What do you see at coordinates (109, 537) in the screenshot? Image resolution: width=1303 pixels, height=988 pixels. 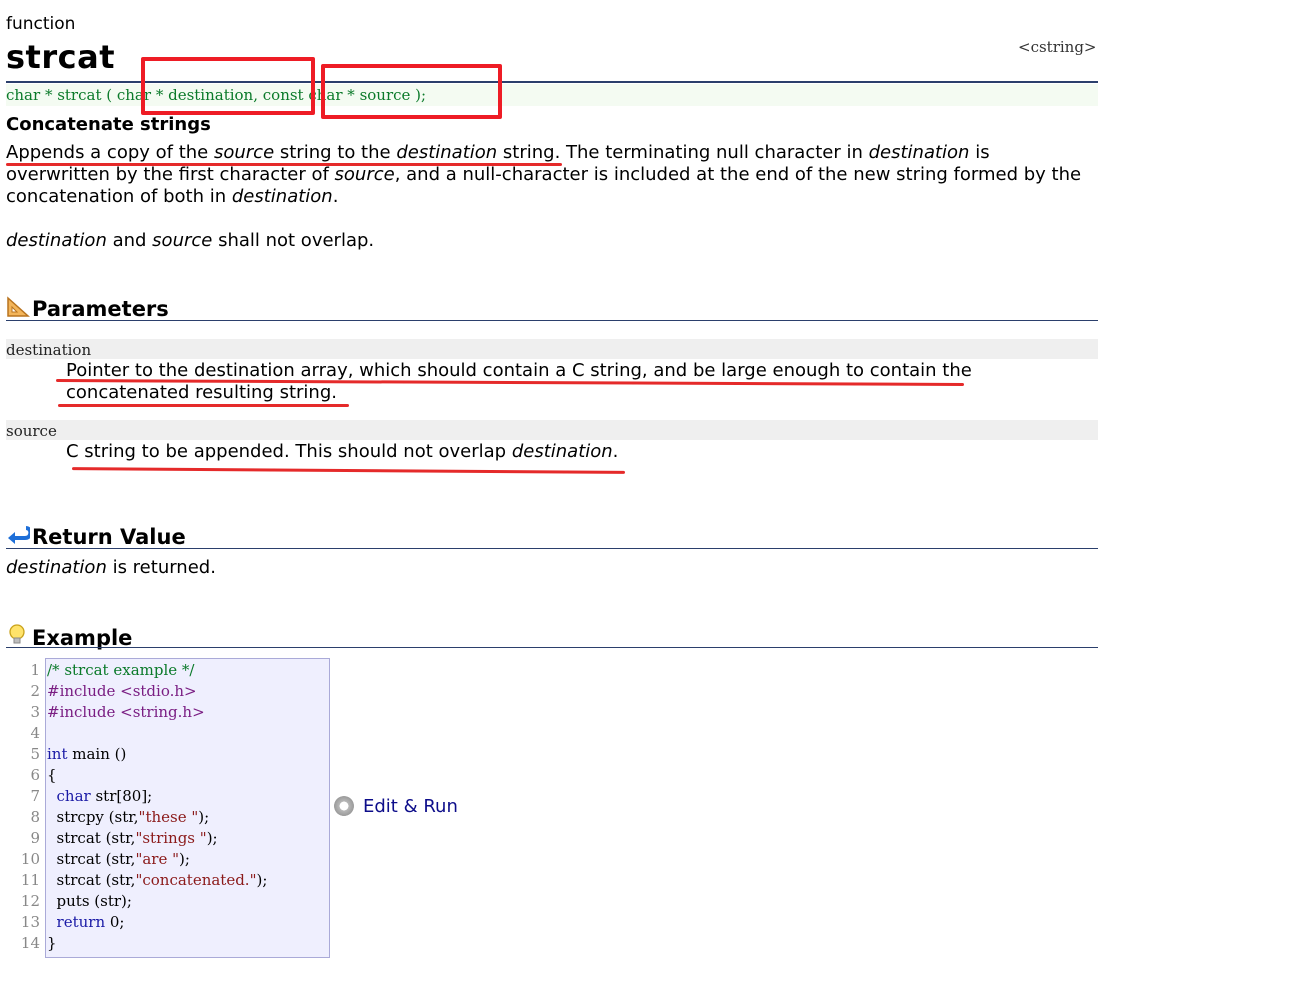 I see `section-title: Return Value` at bounding box center [109, 537].